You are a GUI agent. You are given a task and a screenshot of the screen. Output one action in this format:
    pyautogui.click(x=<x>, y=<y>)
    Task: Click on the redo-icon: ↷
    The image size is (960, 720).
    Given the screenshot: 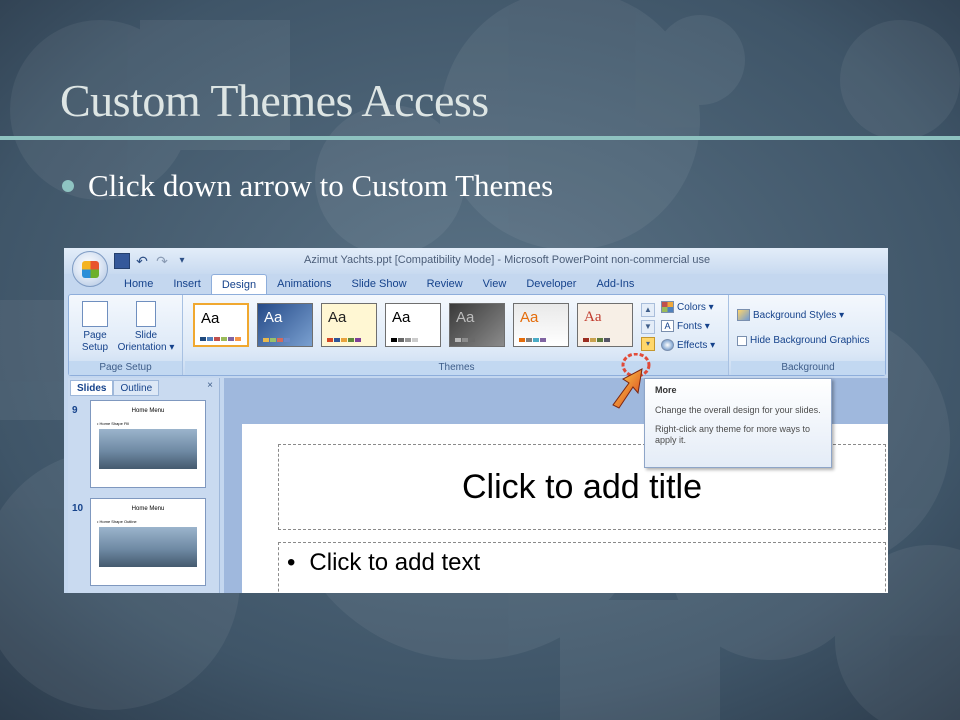 What is the action you would take?
    pyautogui.click(x=162, y=261)
    